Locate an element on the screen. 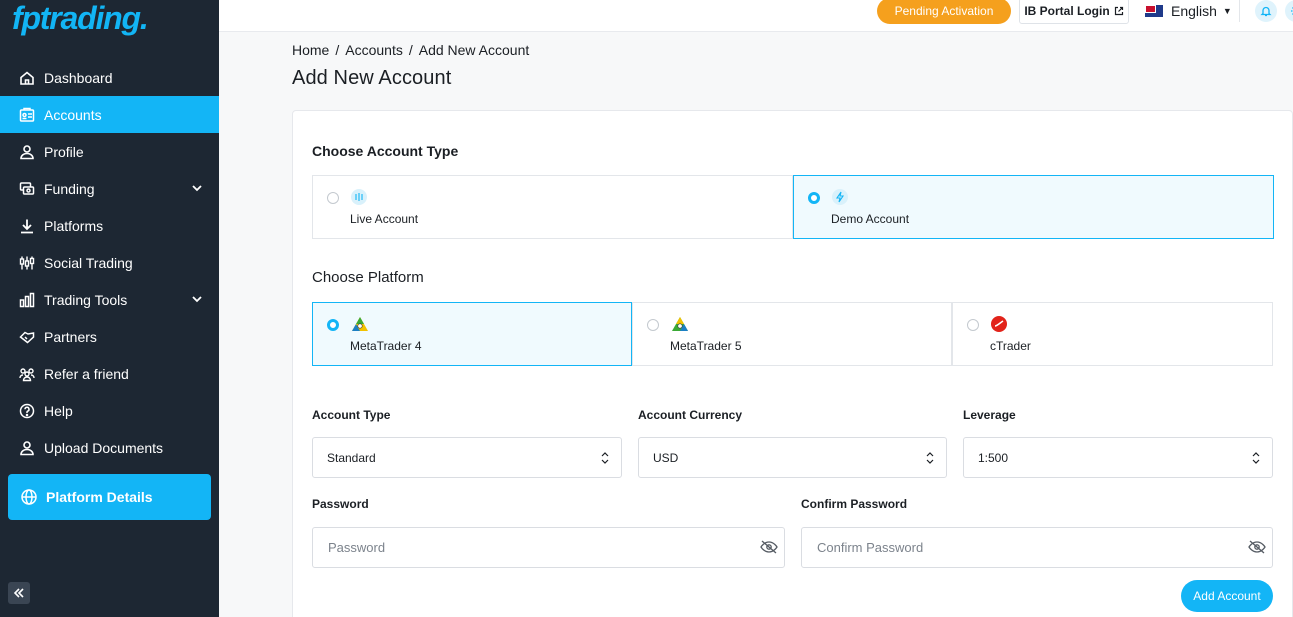 The height and width of the screenshot is (617, 1293). account-currency-select: USD is located at coordinates (792, 457).